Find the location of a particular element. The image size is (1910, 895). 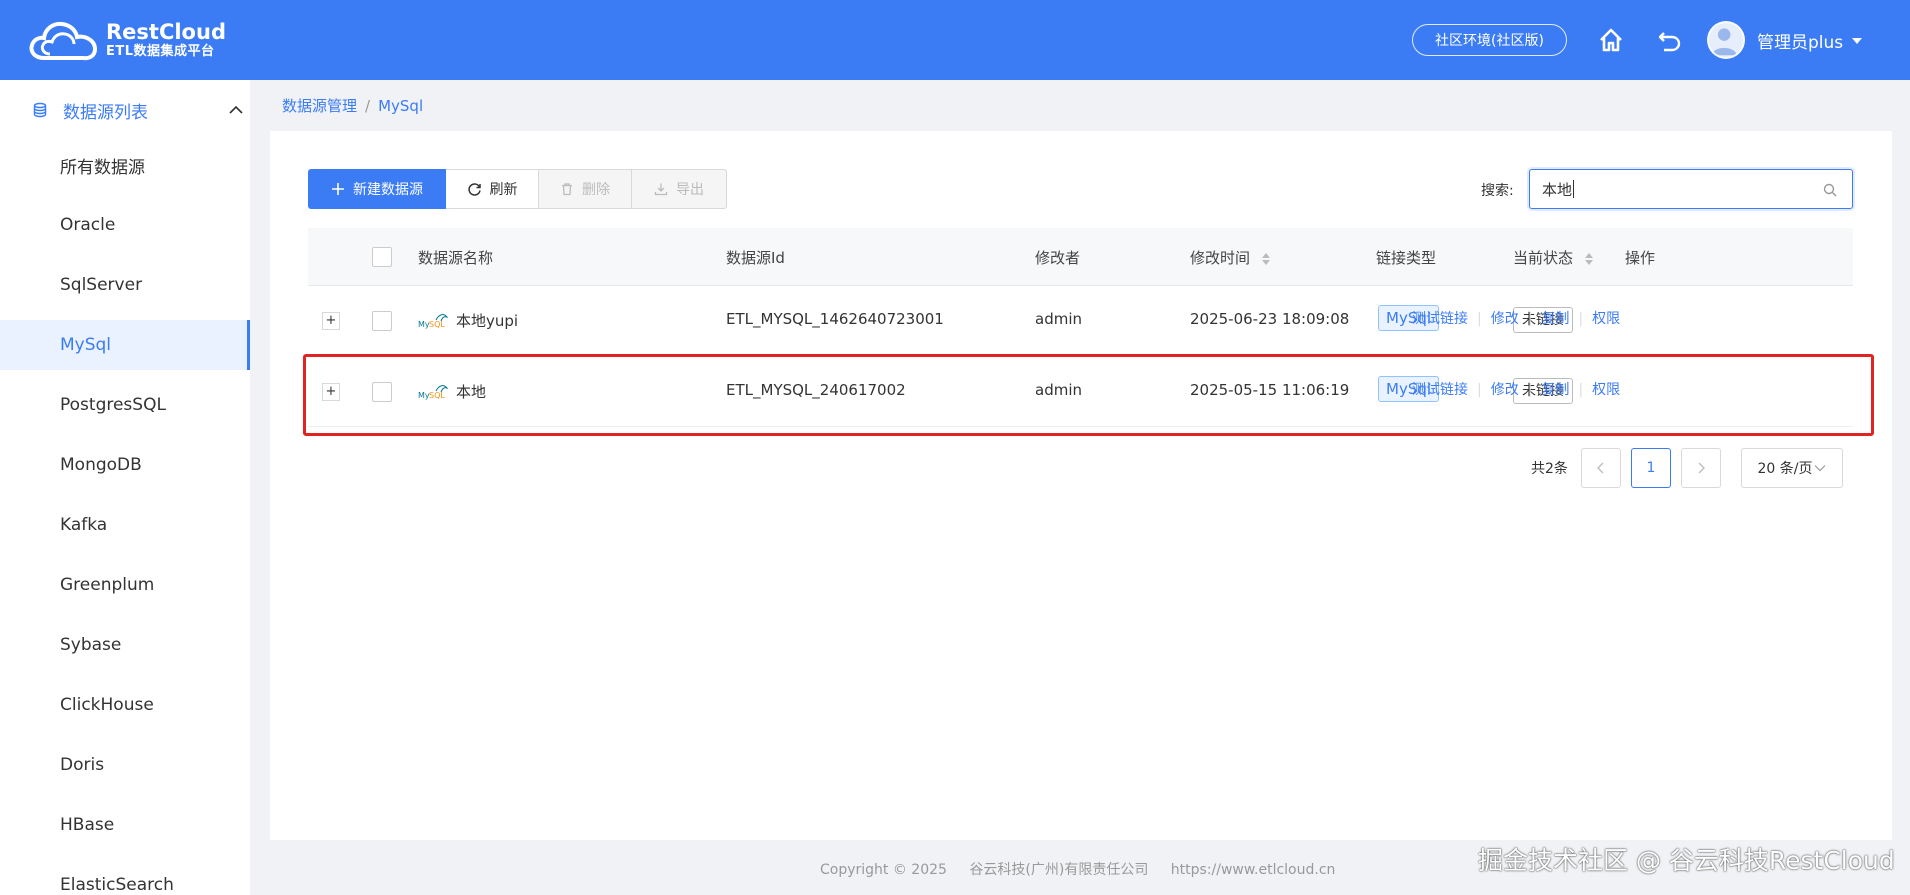

search-input-value: 本地 is located at coordinates (1557, 189).